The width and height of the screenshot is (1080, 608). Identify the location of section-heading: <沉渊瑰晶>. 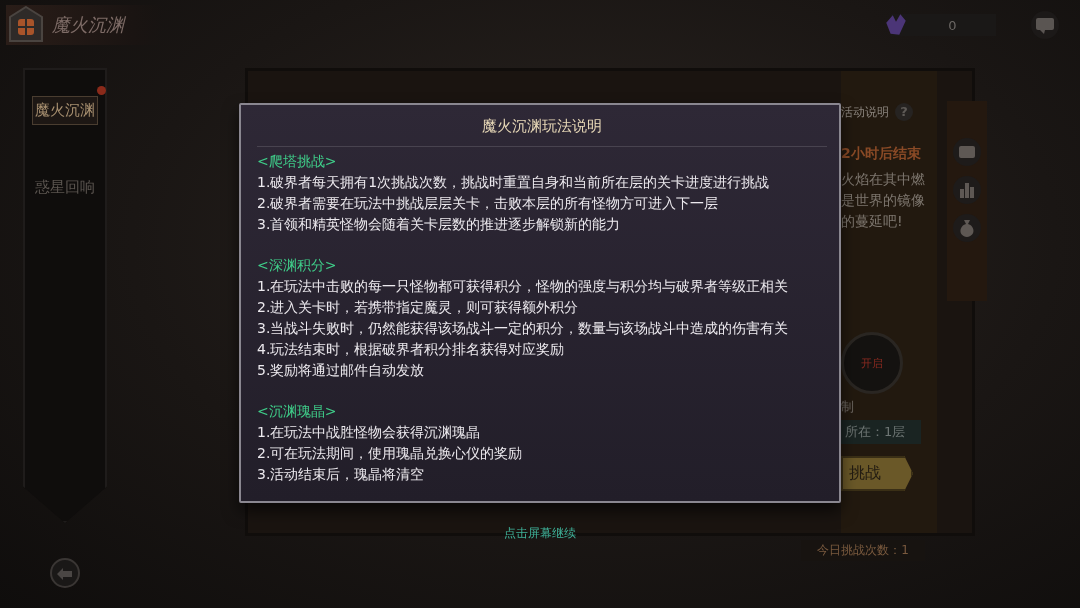
(297, 411).